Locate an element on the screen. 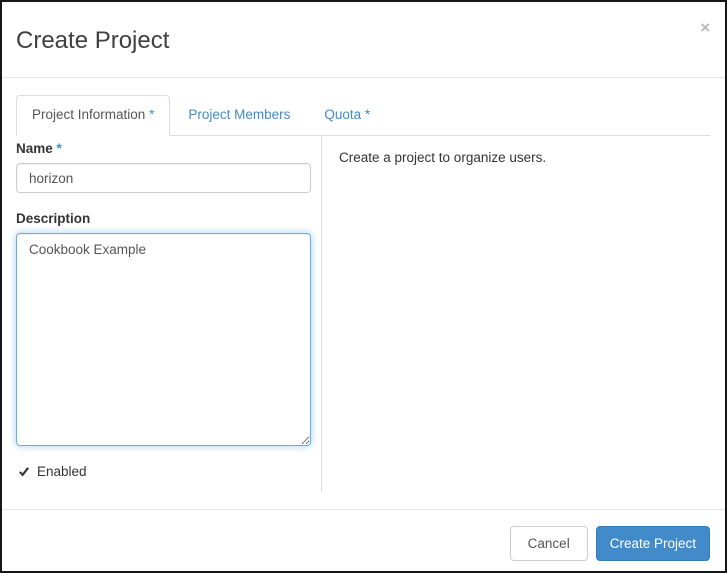 This screenshot has width=727, height=573. tab-project-members: Project Members is located at coordinates (239, 115).